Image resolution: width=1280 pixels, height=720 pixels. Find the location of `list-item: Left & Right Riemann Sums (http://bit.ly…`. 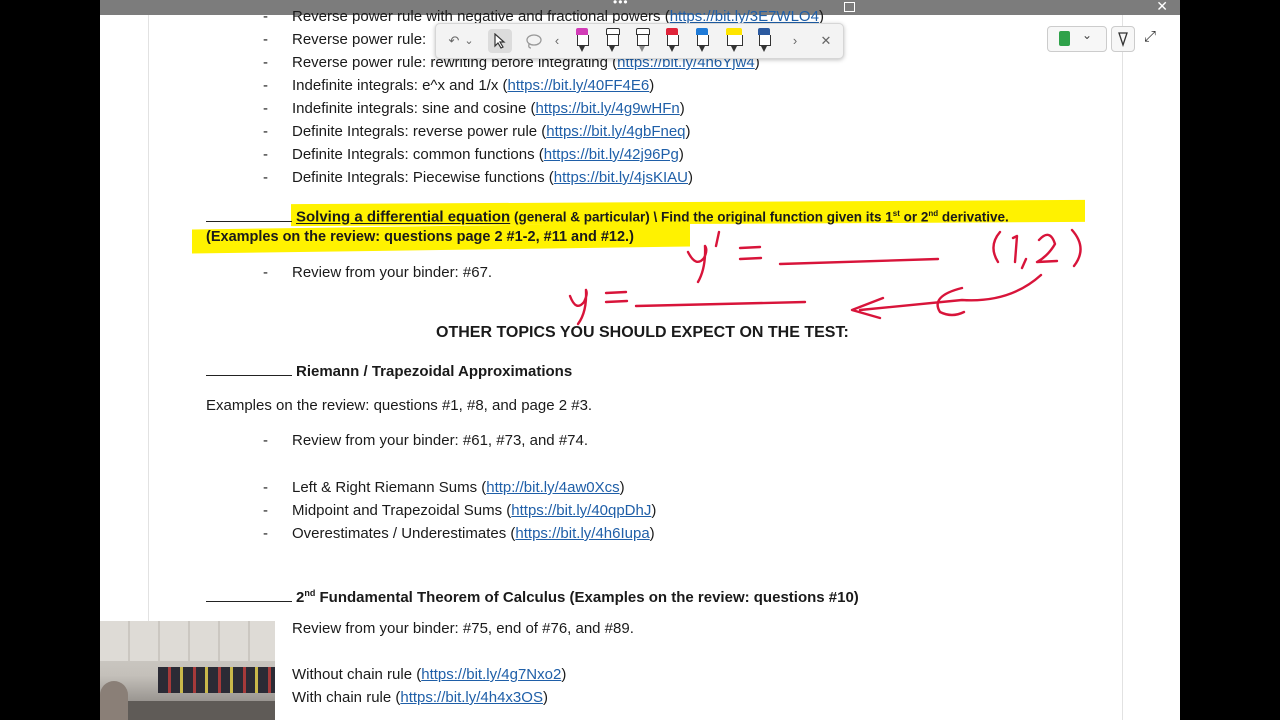

list-item: Left & Right Riemann Sums (http://bit.ly… is located at coordinates (458, 487).